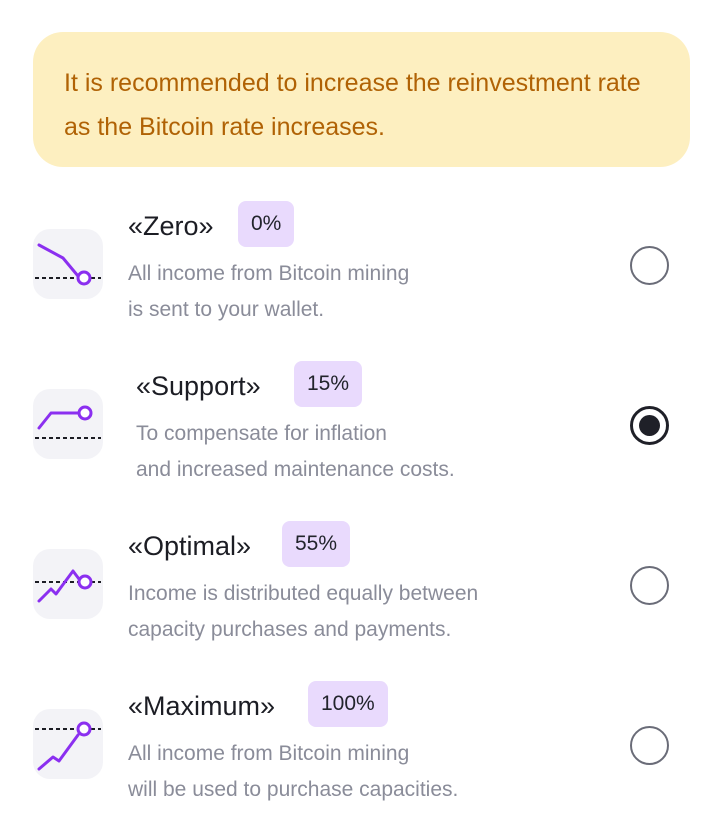 Image resolution: width=722 pixels, height=840 pixels. Describe the element at coordinates (198, 386) in the screenshot. I see `option-support-title: «Support»` at that location.